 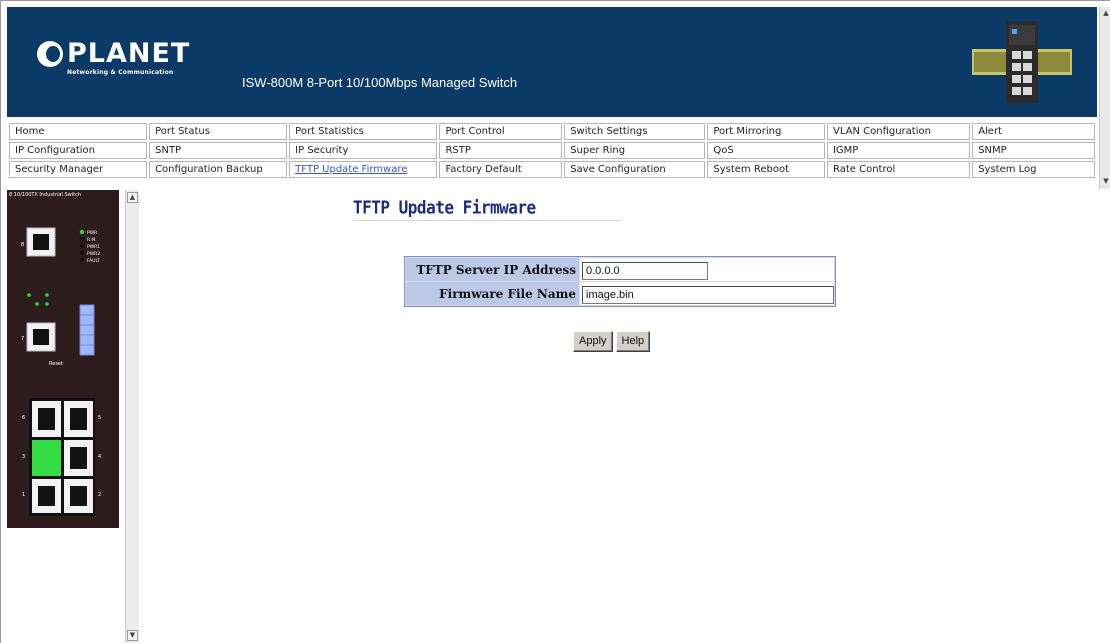 I want to click on nav-item-home: Home, so click(x=78, y=131).